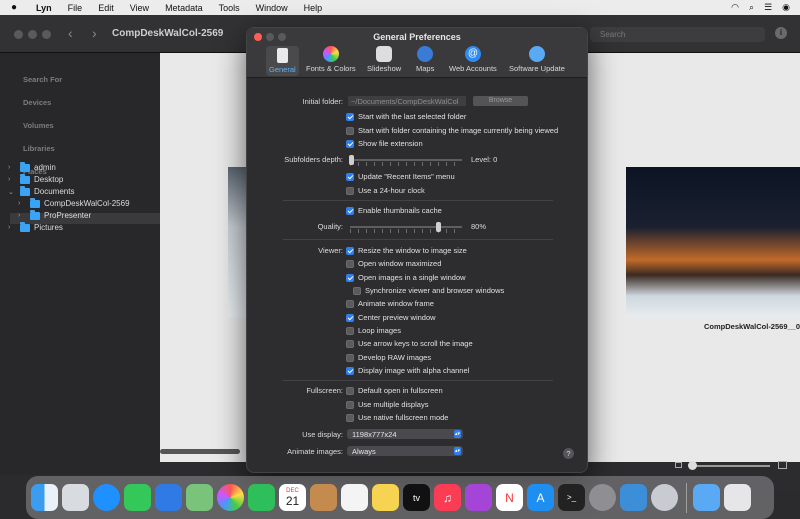  I want to click on preview-app-icon, so click(664, 497).